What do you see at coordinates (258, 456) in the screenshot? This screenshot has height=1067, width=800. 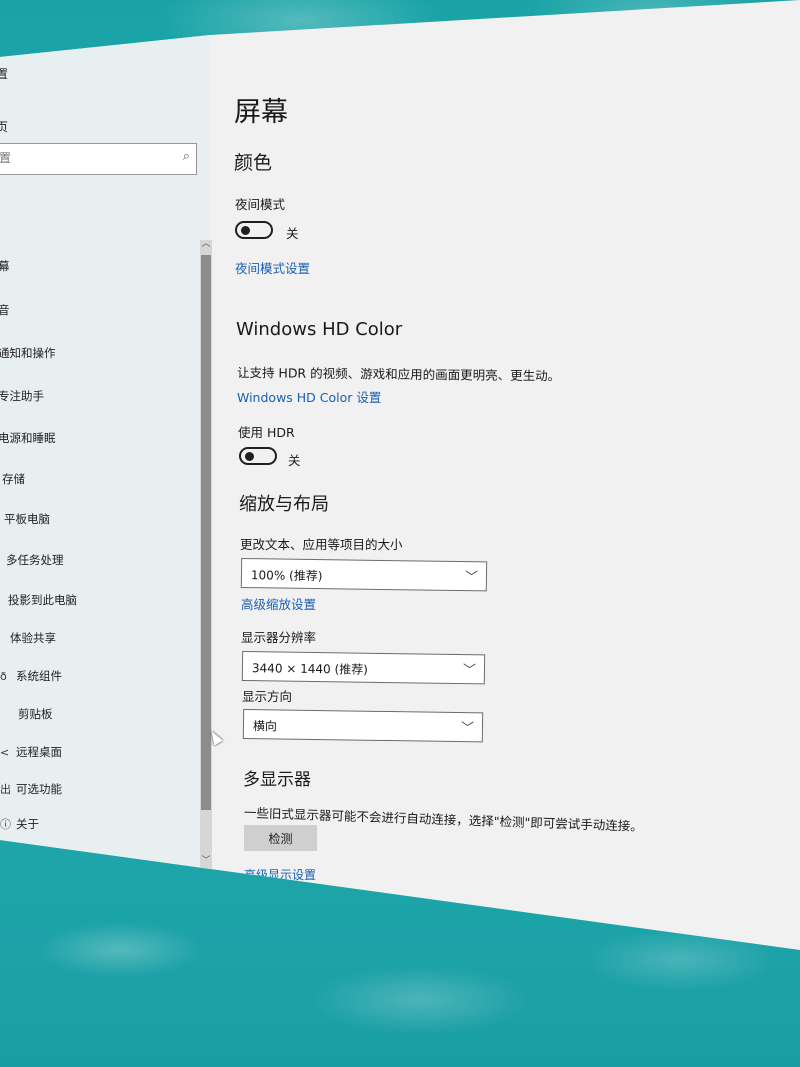 I see `use-hdr-toggle` at bounding box center [258, 456].